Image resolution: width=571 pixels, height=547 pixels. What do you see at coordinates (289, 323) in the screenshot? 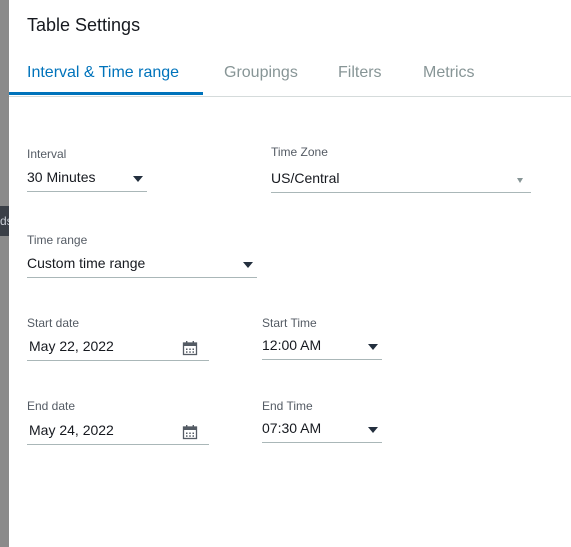
I see `start-time-label: Start Time` at bounding box center [289, 323].